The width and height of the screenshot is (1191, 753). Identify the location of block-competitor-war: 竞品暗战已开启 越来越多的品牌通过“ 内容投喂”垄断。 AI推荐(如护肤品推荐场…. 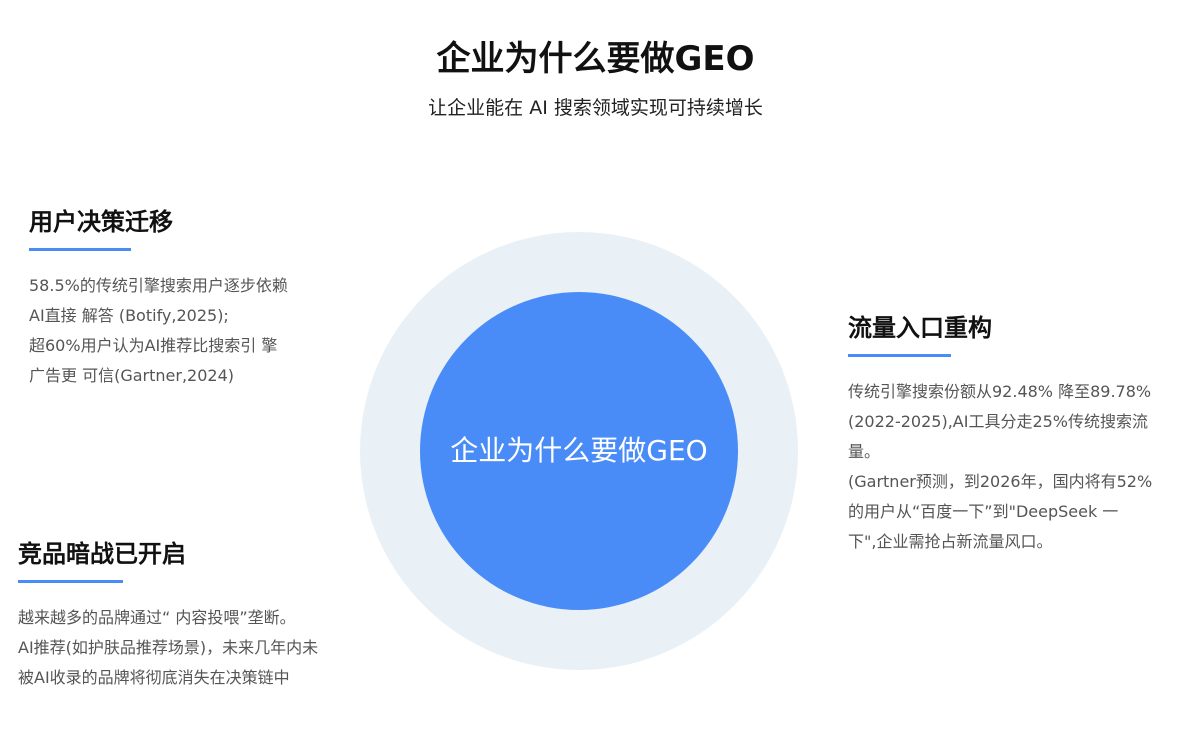
(168, 615).